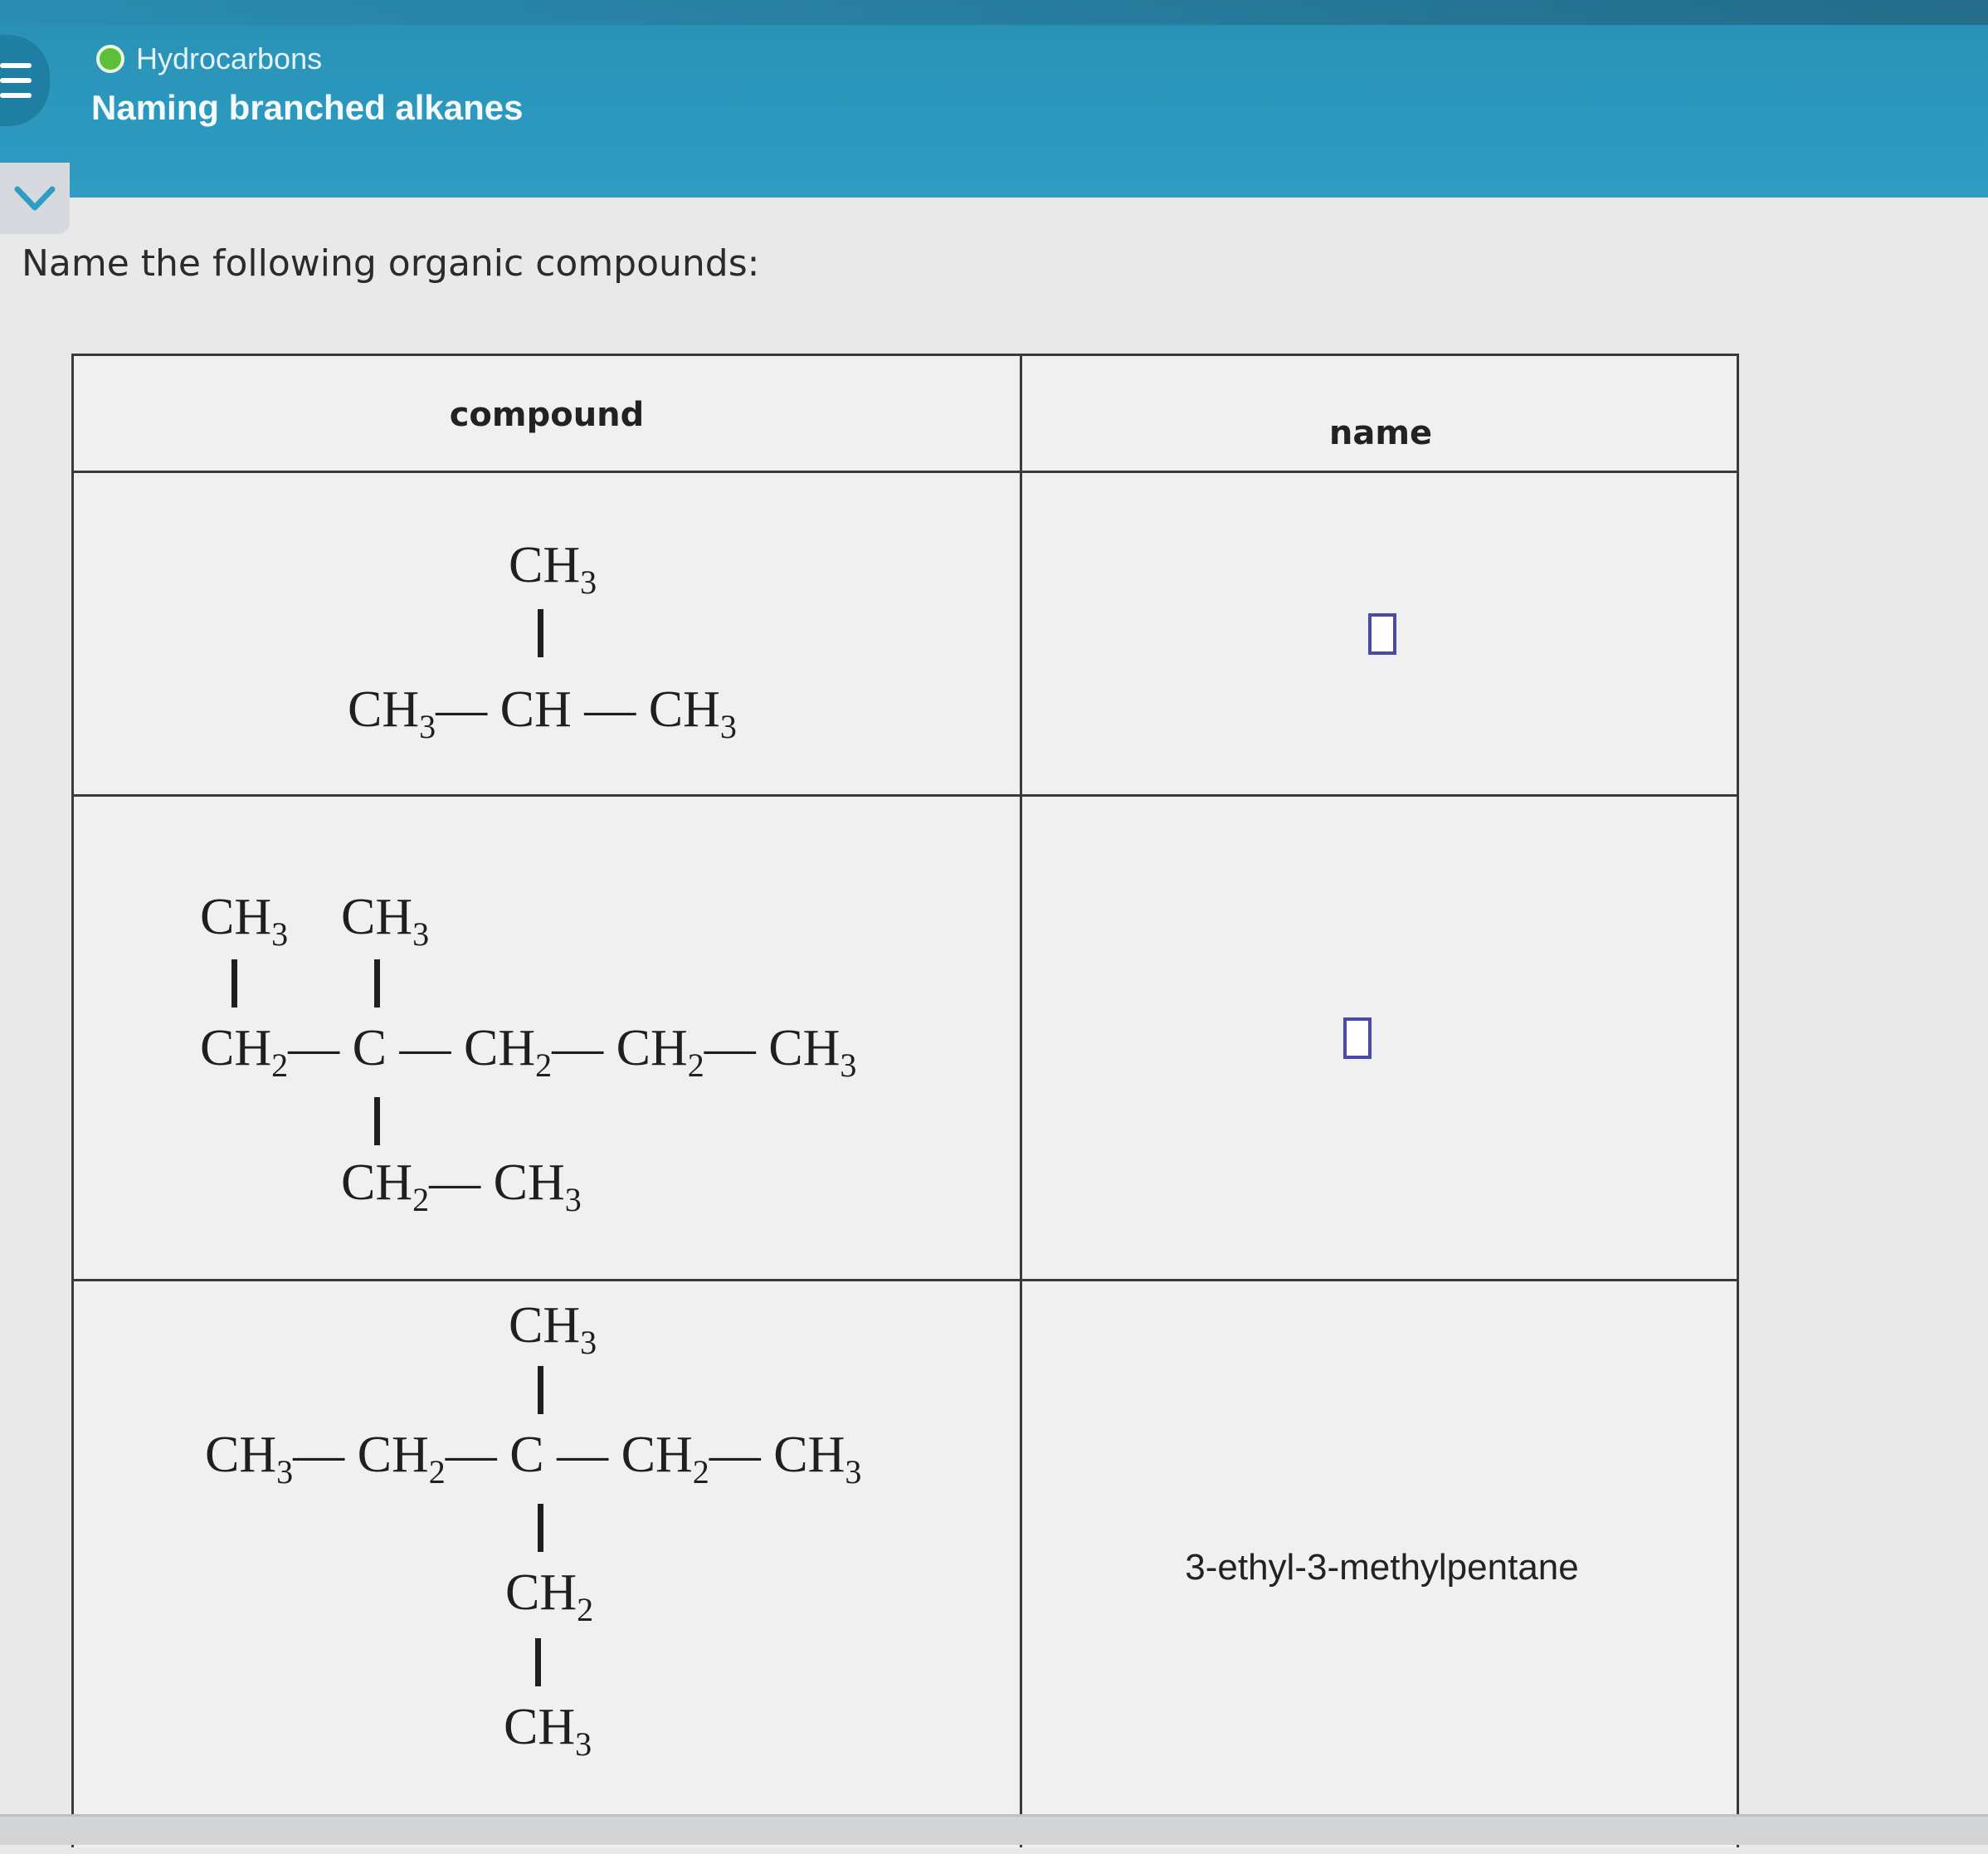 This screenshot has width=1988, height=1854. I want to click on menu-button, so click(25, 80).